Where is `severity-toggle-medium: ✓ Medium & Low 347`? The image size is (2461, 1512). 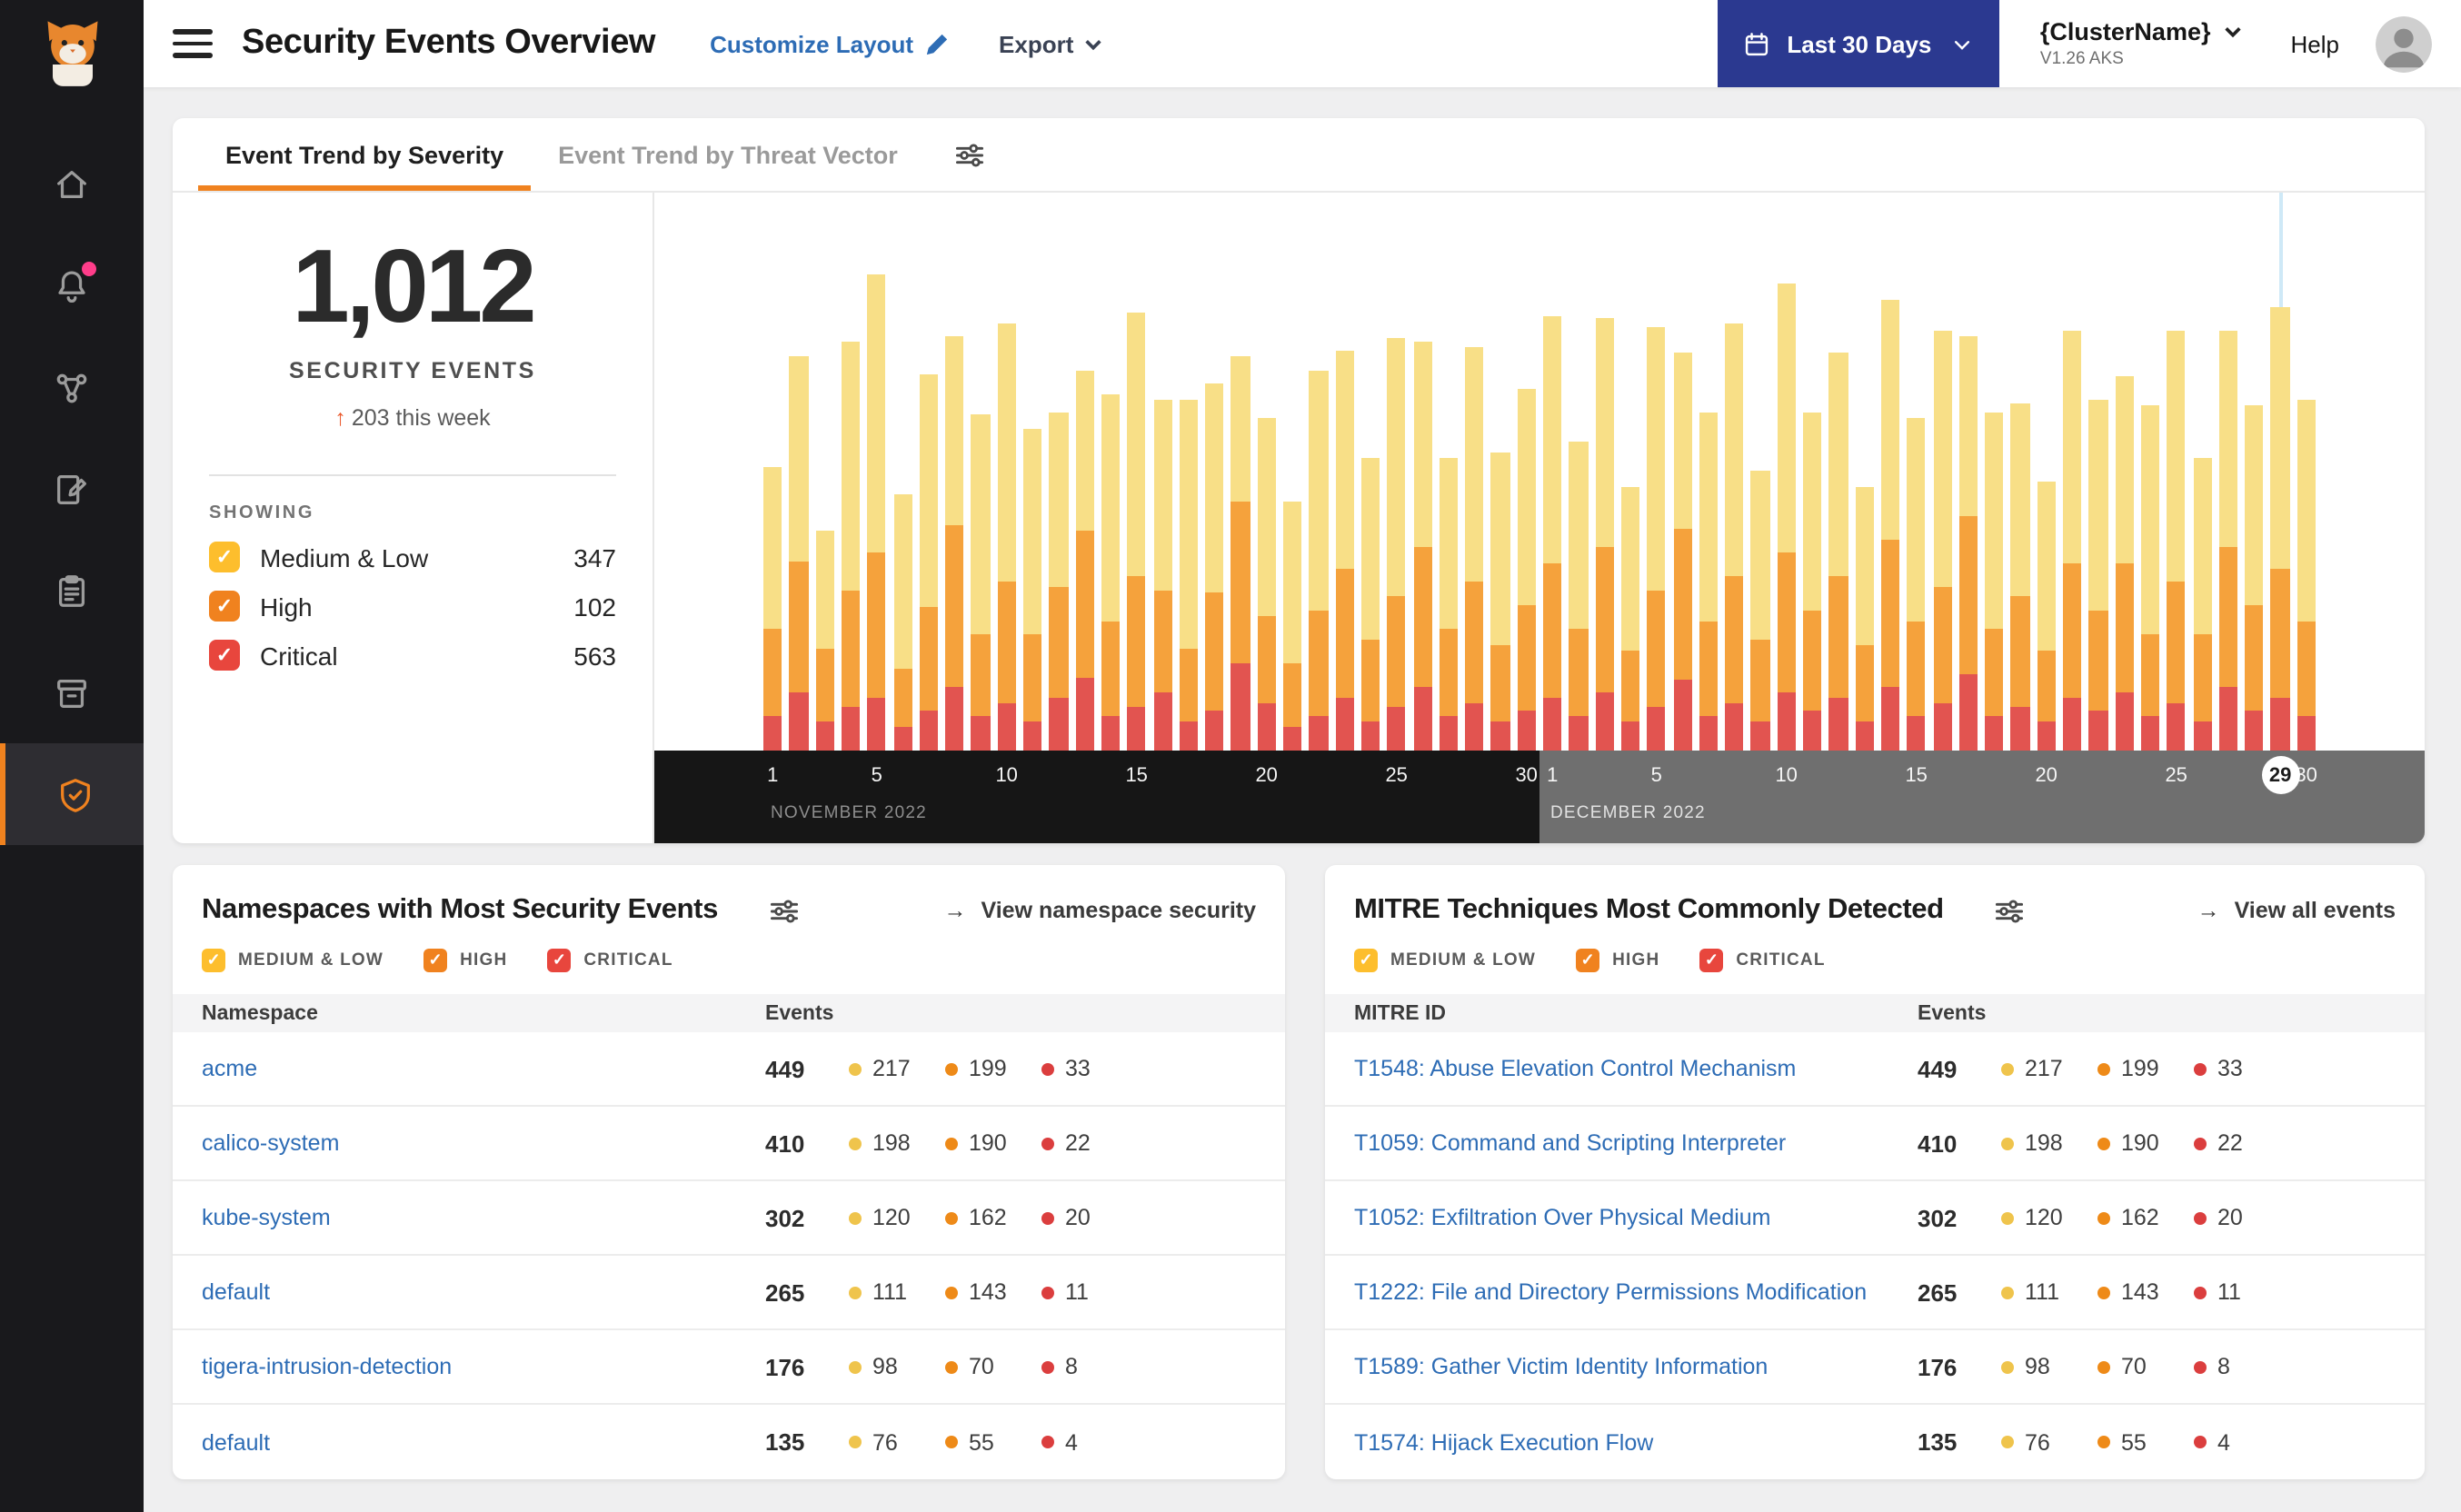 severity-toggle-medium: ✓ Medium & Low 347 is located at coordinates (412, 557).